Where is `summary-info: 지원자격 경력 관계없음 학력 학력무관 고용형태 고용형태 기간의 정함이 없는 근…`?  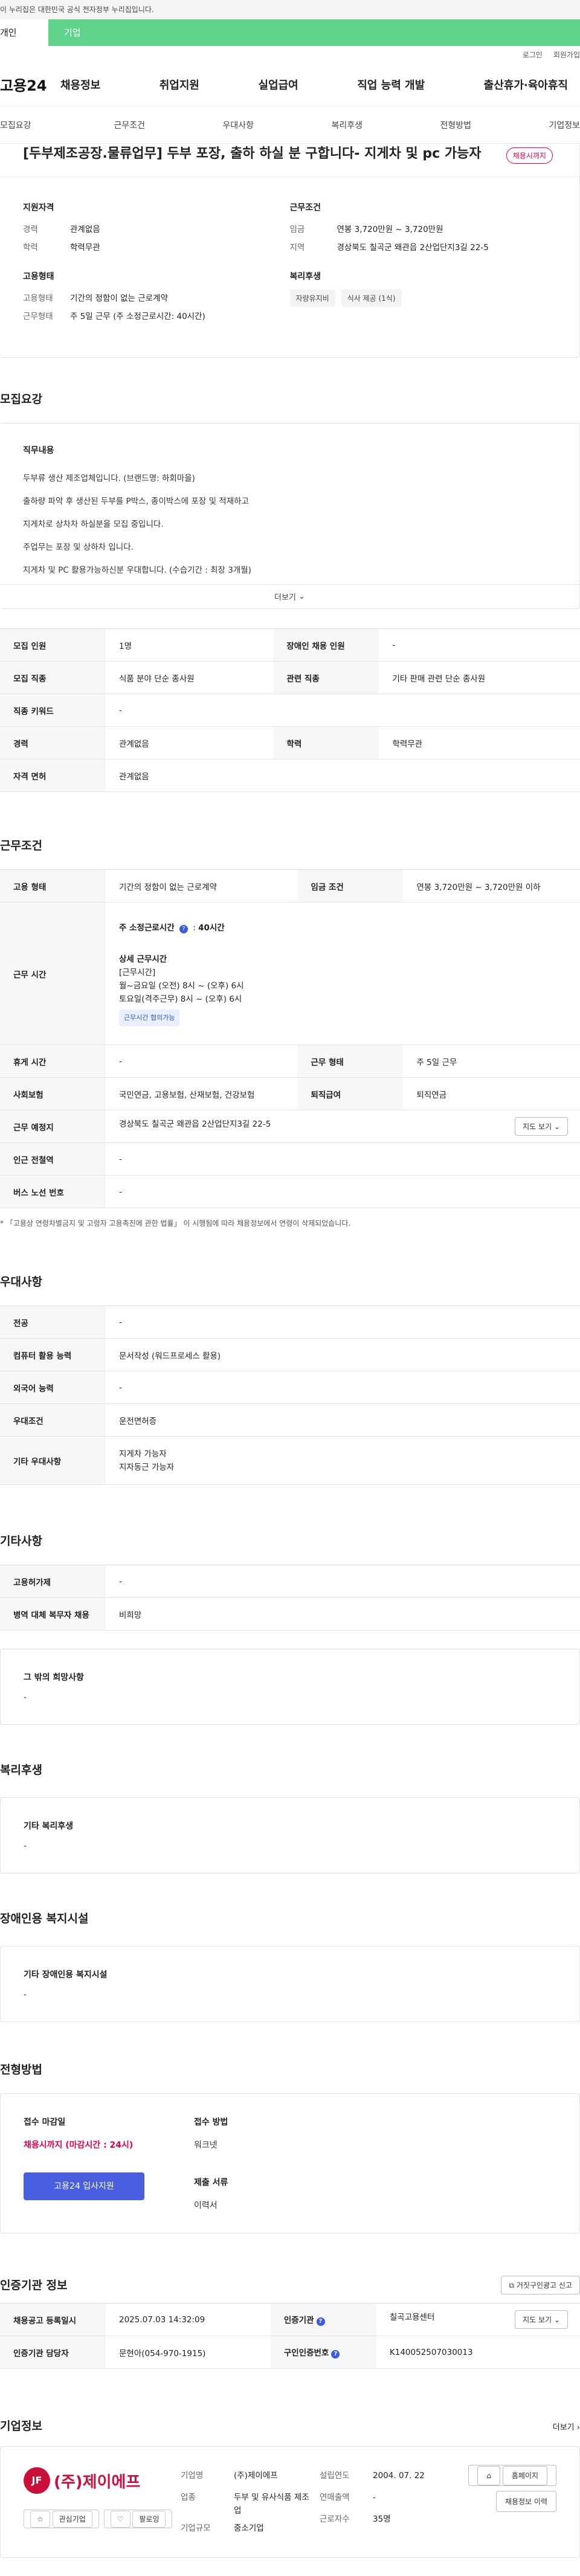
summary-info: 지원자격 경력 관계없음 학력 학력무관 고용형태 고용형태 기간의 정함이 없는 근… is located at coordinates (289, 267).